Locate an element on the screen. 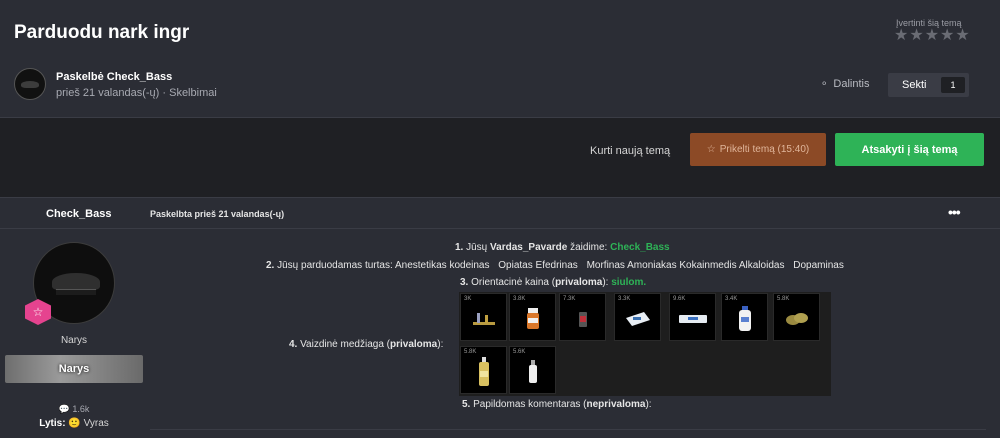  male-icon: 🙂 is located at coordinates (74, 423).